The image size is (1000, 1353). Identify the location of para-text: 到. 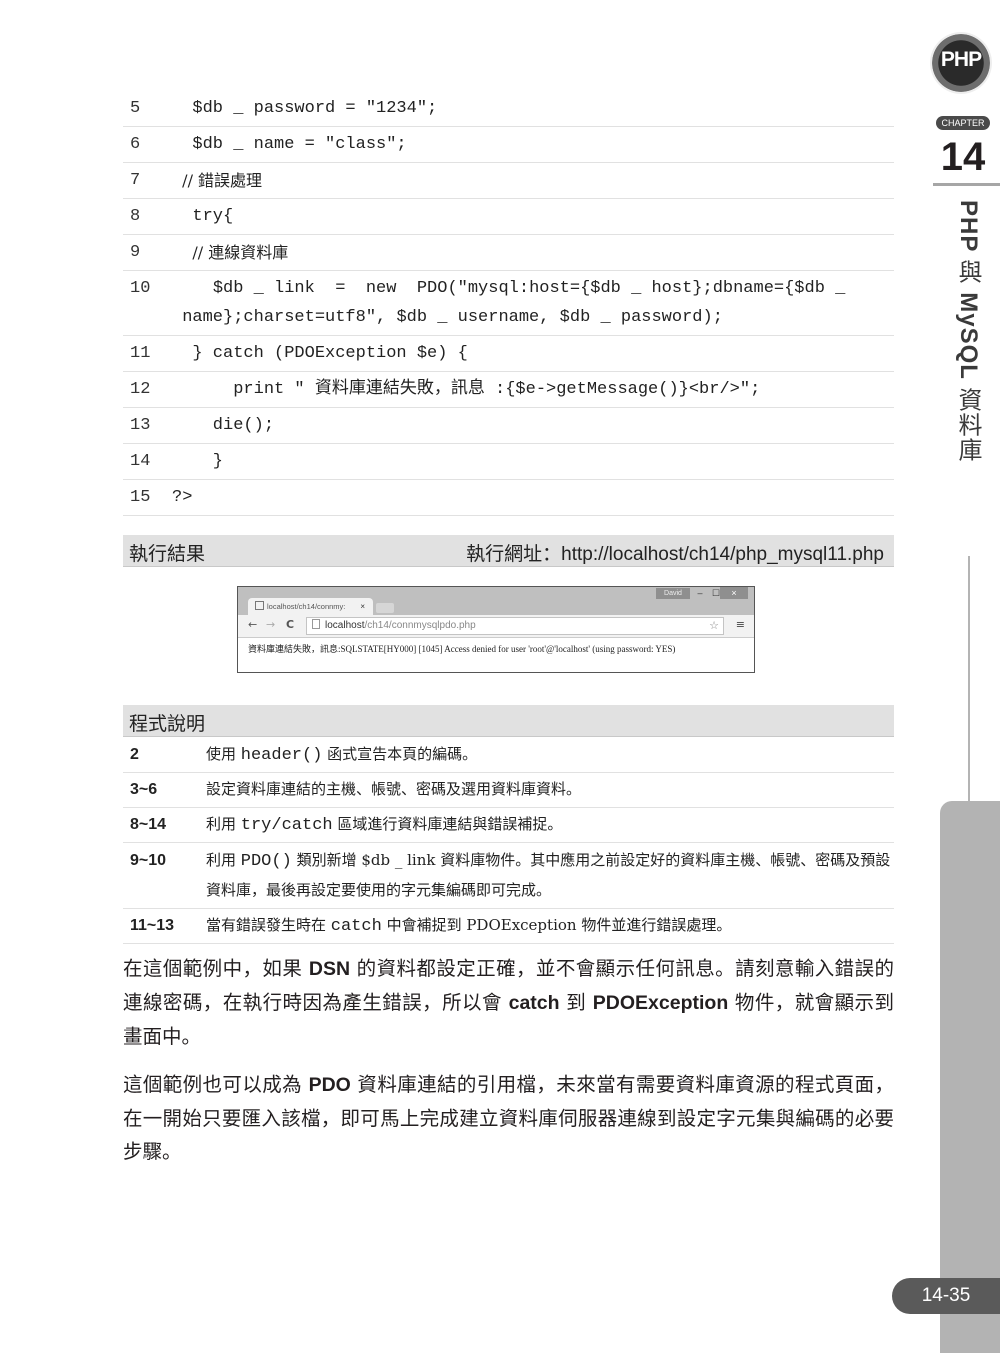
(576, 1002).